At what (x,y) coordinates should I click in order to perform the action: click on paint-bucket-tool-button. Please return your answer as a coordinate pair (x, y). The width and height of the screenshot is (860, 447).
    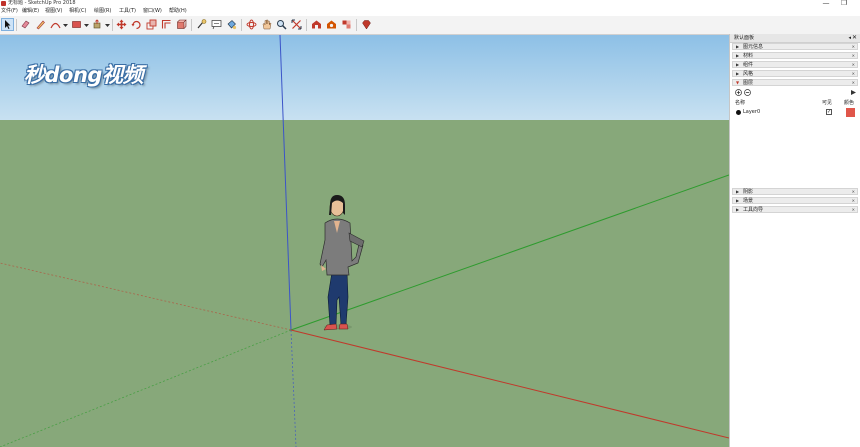
    Looking at the image, I should click on (231, 24).